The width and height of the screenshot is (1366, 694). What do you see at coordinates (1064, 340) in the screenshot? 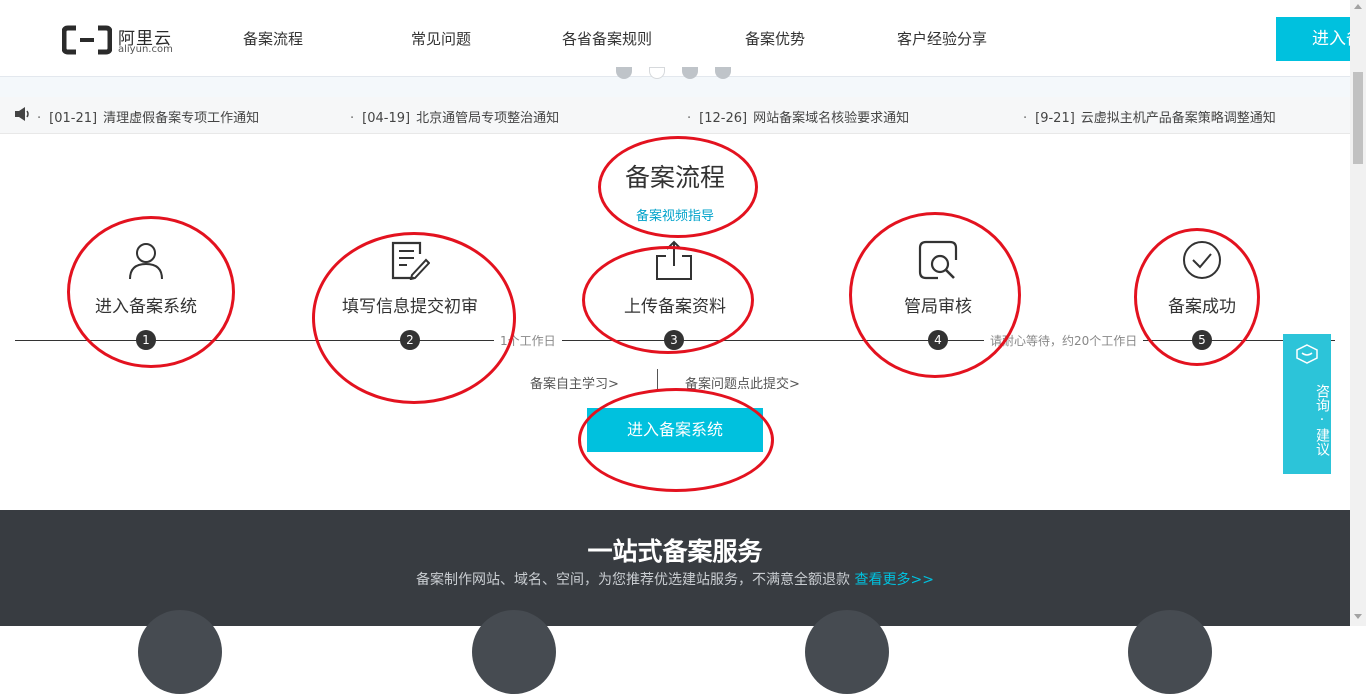
I see `gap-text-twenty-days: 请耐心等待，约20个工作日` at bounding box center [1064, 340].